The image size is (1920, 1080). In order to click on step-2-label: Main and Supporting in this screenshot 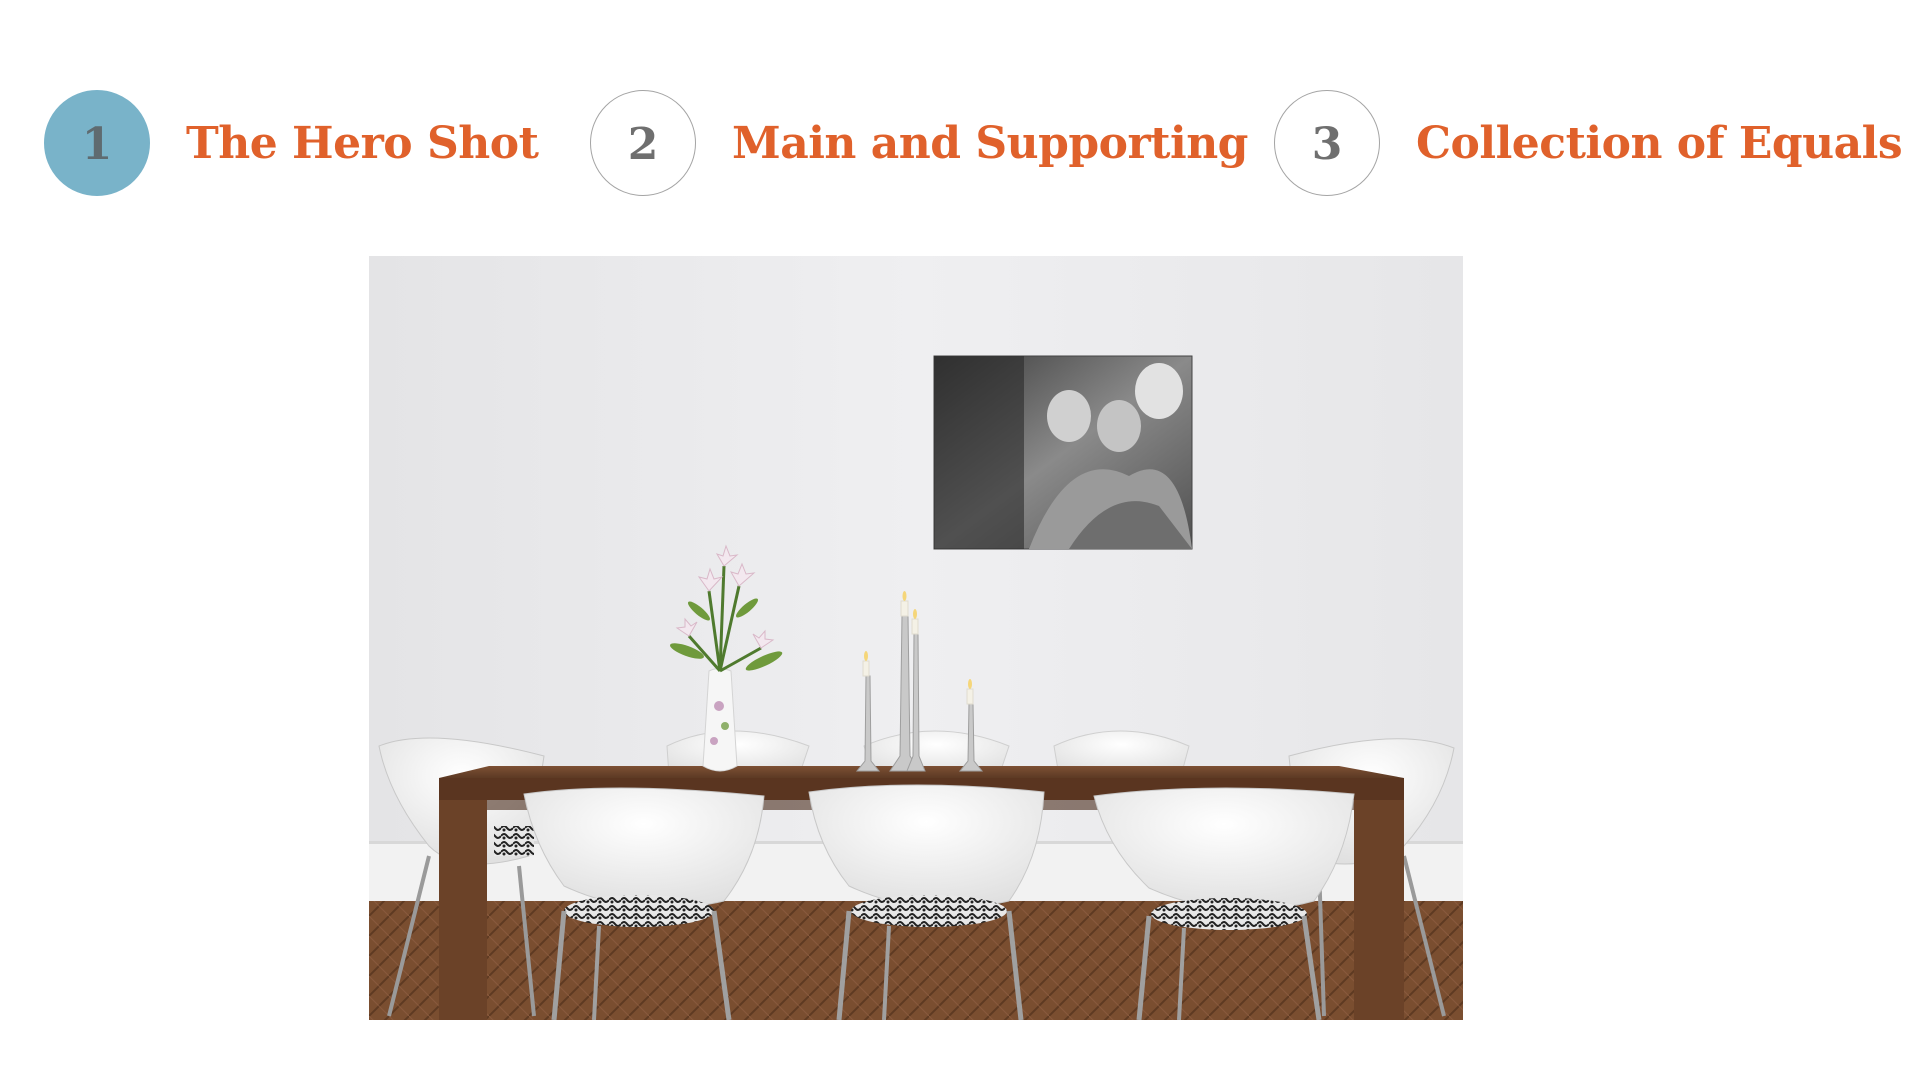, I will do `click(990, 143)`.